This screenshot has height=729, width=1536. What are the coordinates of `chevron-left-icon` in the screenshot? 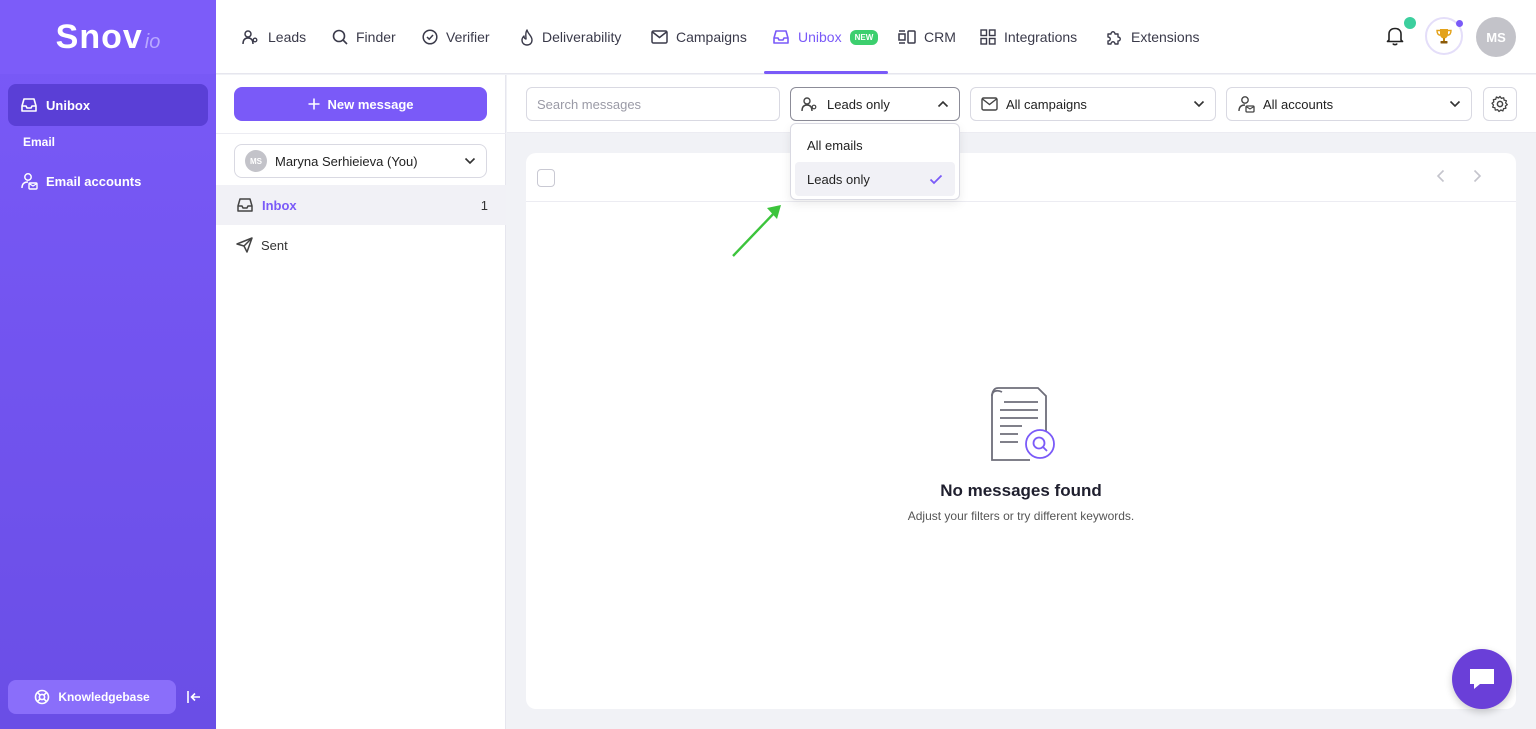 It's located at (1441, 176).